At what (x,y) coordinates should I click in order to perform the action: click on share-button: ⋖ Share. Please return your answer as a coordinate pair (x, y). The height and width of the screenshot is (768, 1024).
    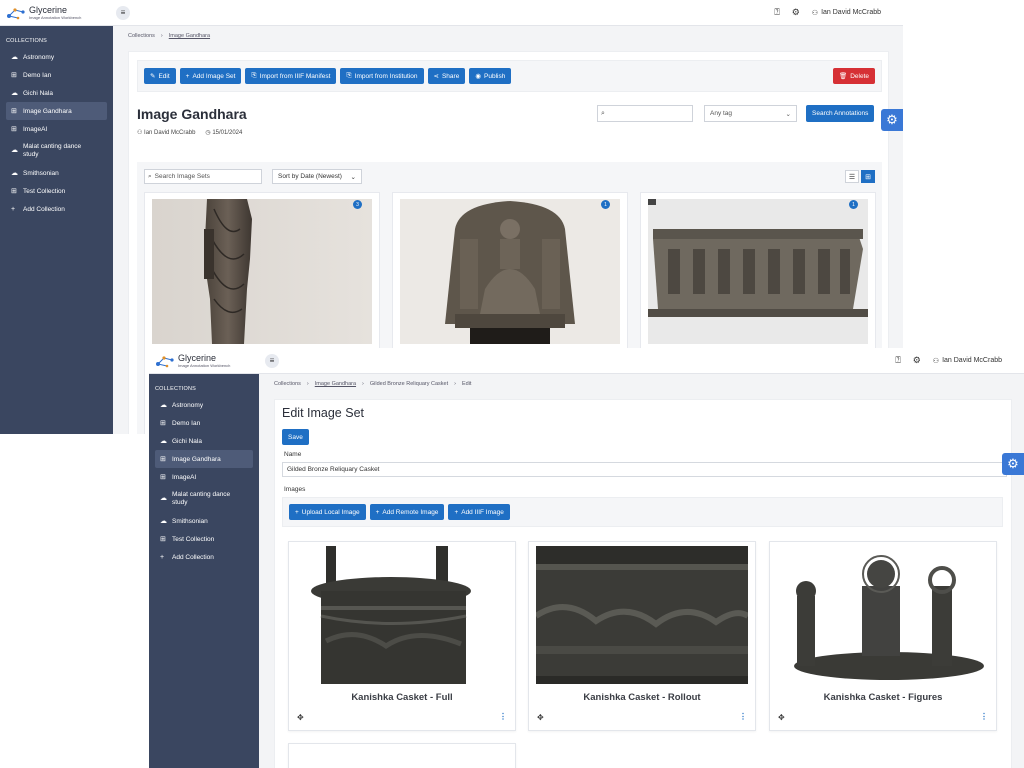
    Looking at the image, I should click on (446, 76).